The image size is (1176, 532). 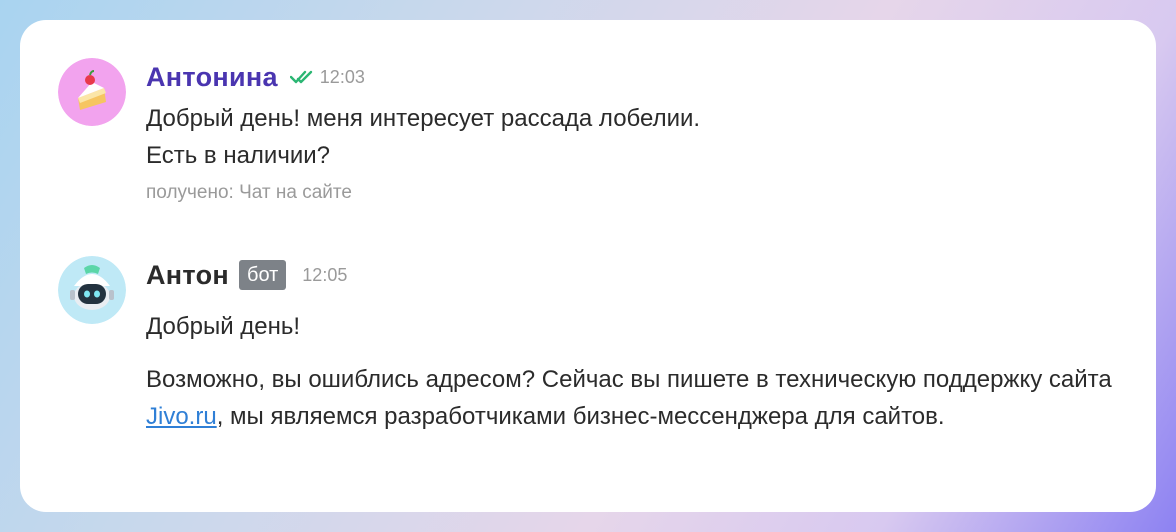 What do you see at coordinates (212, 77) in the screenshot?
I see `sender-name: Антонина` at bounding box center [212, 77].